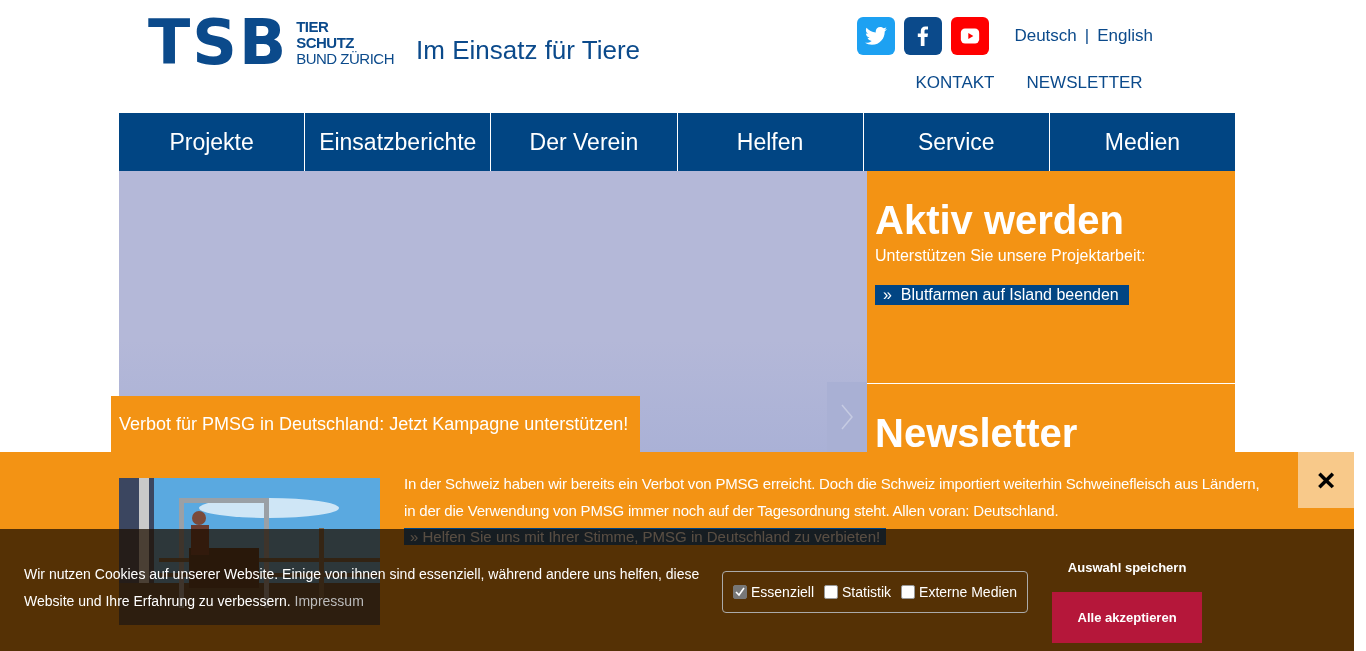 The height and width of the screenshot is (651, 1366). Describe the element at coordinates (1326, 480) in the screenshot. I see `close-button: ×` at that location.